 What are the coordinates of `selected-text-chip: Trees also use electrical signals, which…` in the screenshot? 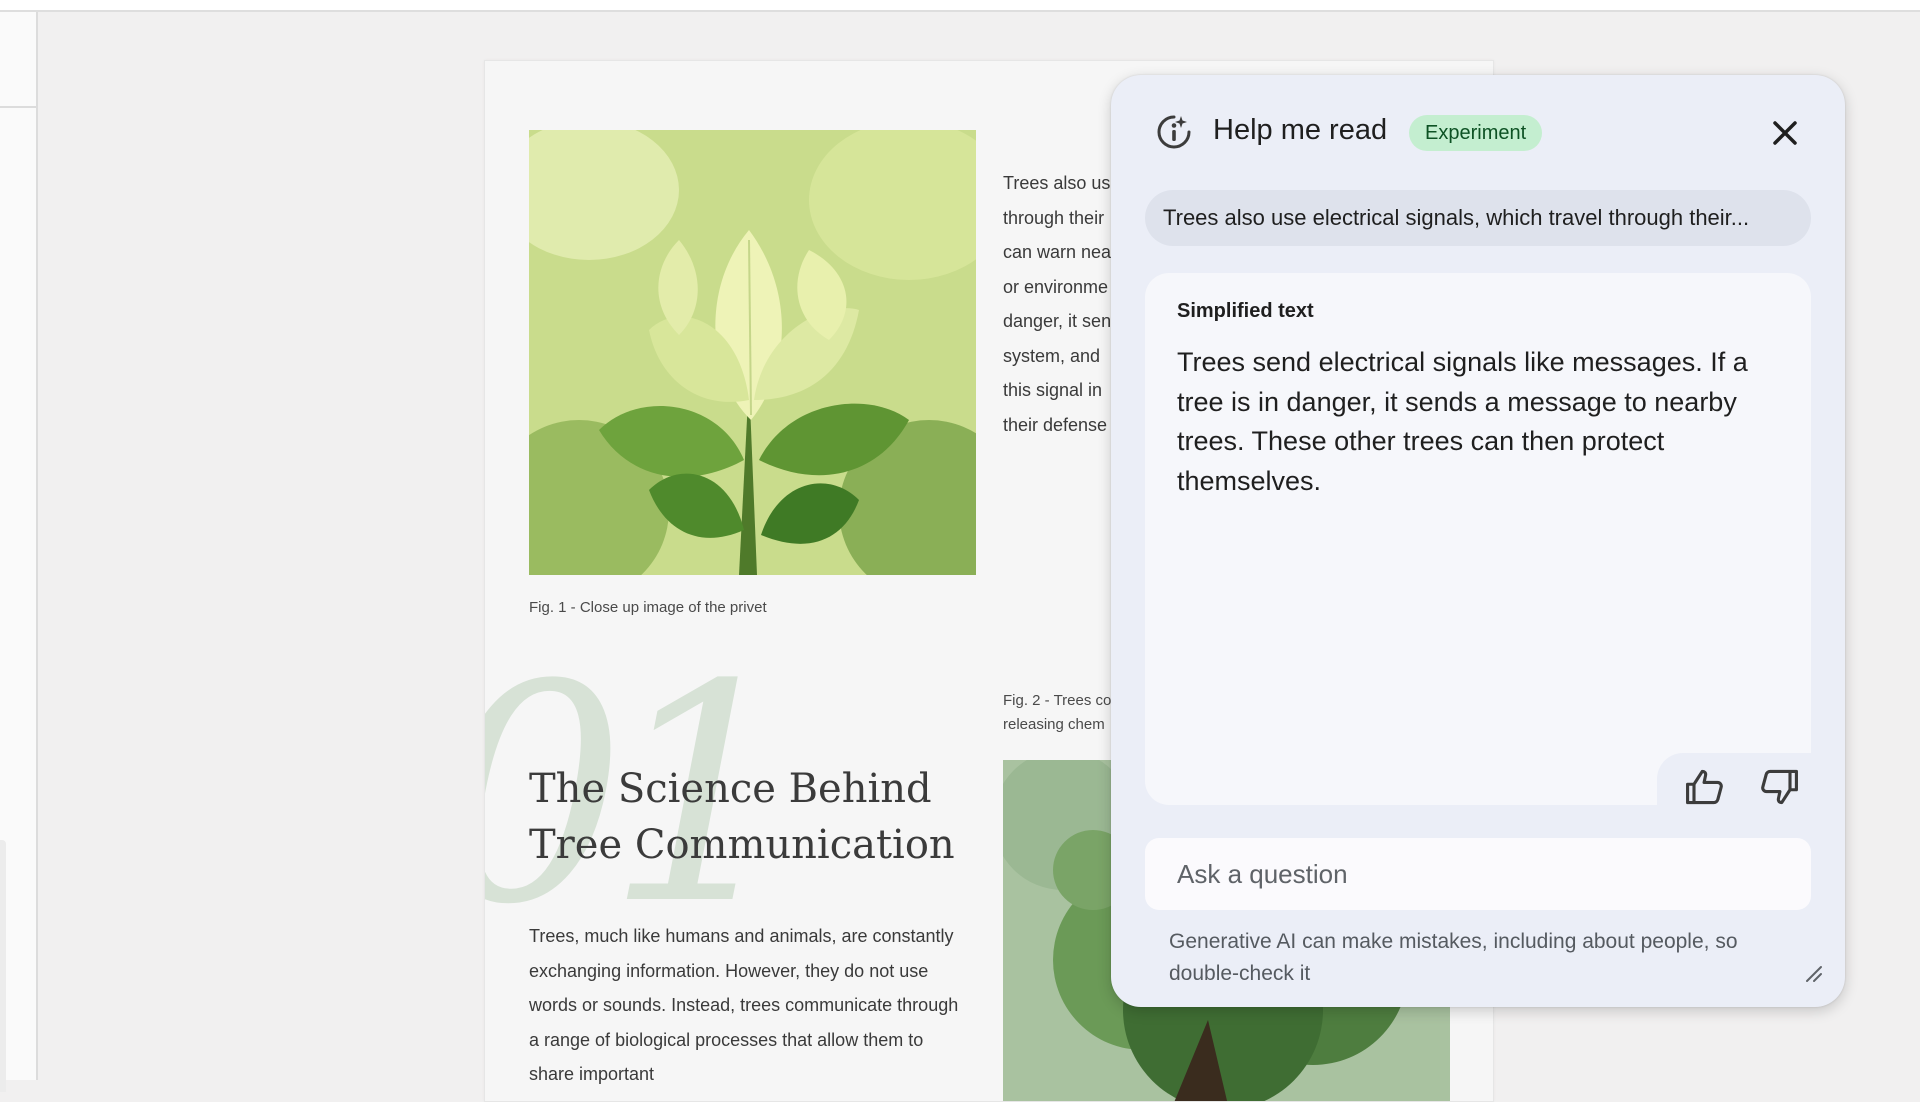 It's located at (1478, 218).